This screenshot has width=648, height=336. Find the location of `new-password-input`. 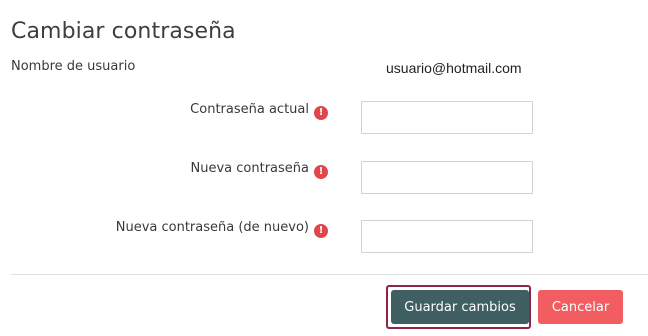

new-password-input is located at coordinates (447, 177).